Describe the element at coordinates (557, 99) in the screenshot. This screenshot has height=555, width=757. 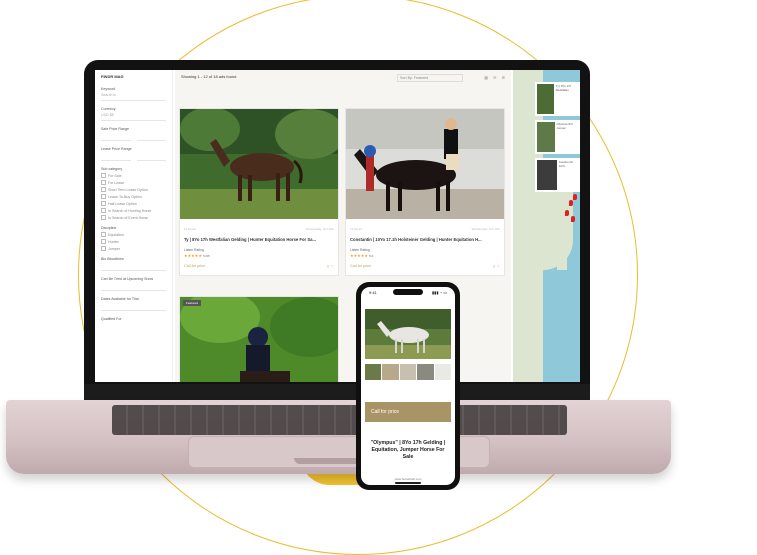
I see `map-listing-item: Ty | 8Yo 17h Westfalian` at that location.